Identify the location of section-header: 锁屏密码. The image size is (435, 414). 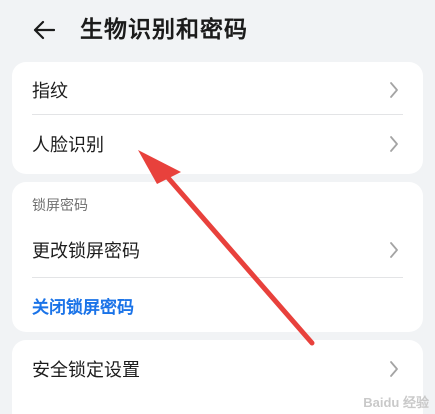
(60, 206).